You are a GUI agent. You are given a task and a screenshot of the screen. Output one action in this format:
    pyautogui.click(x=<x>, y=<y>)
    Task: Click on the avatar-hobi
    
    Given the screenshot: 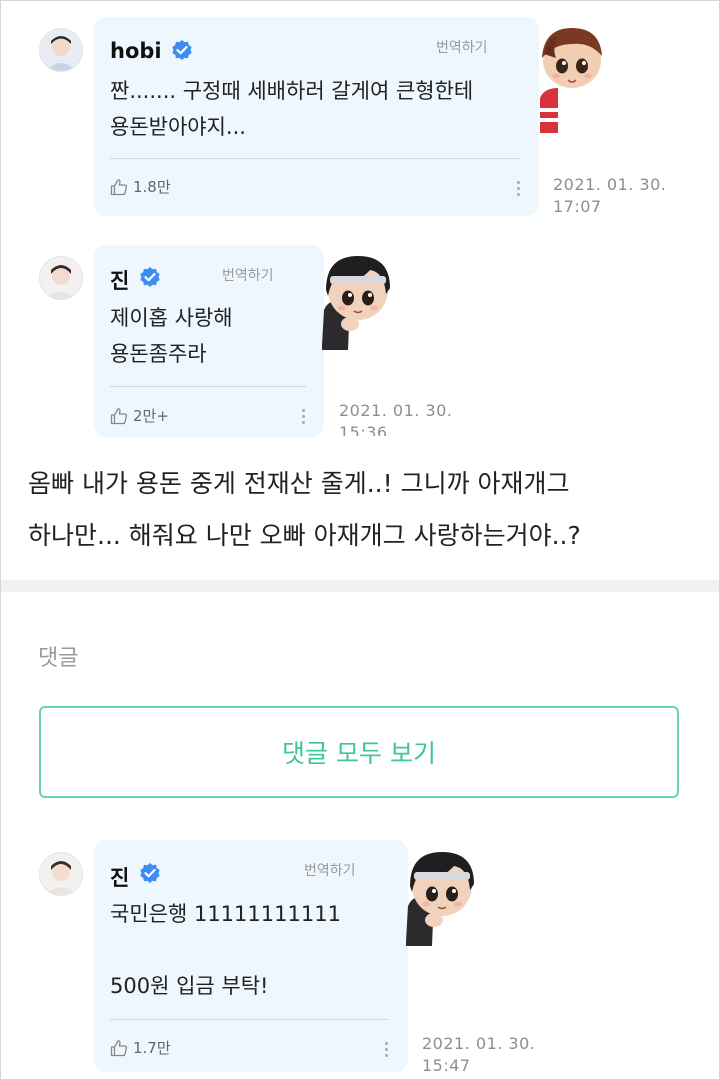 What is the action you would take?
    pyautogui.click(x=61, y=50)
    